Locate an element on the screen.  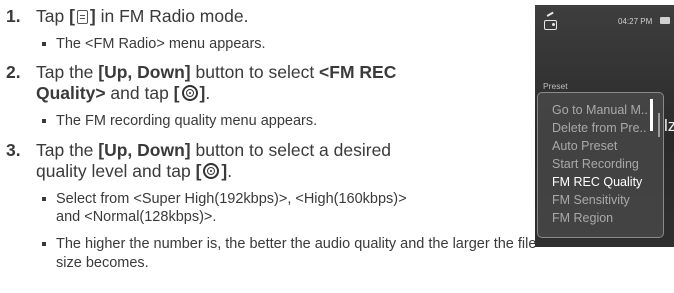
bullet-text: and <Normal(128kbps)>. is located at coordinates (136, 217).